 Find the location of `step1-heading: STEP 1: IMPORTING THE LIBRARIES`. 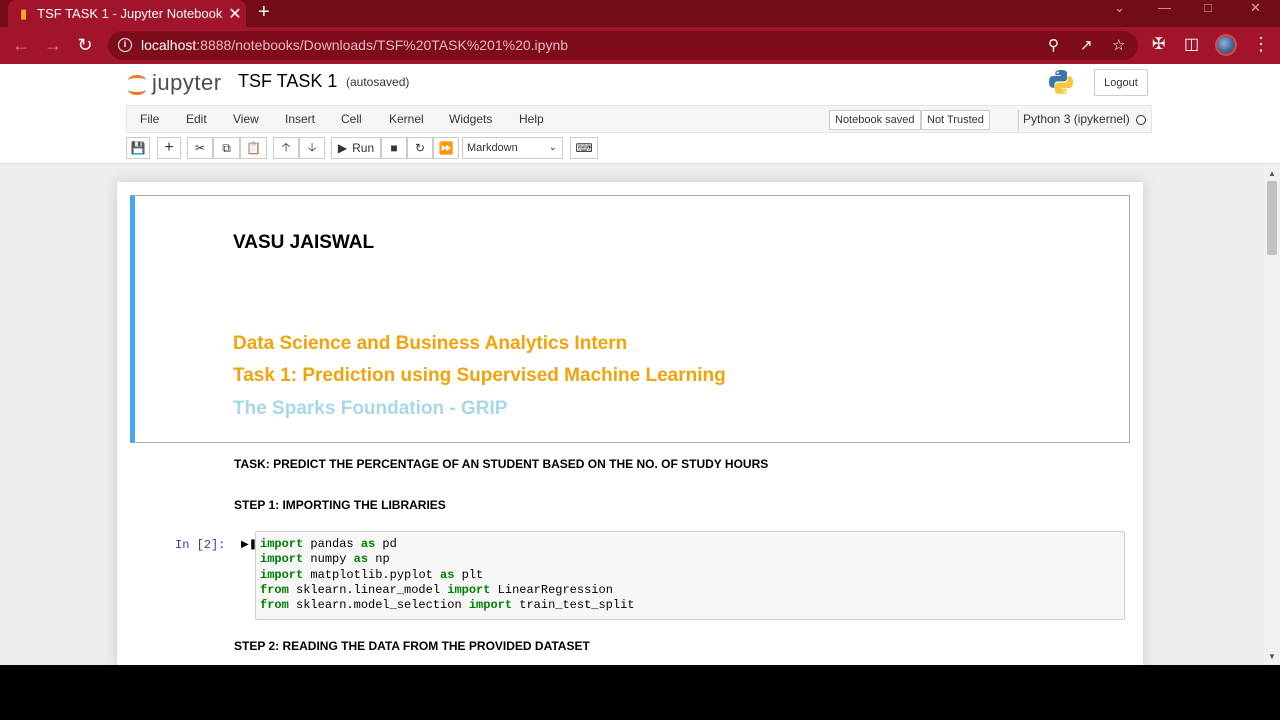

step1-heading: STEP 1: IMPORTING THE LIBRARIES is located at coordinates (340, 505).